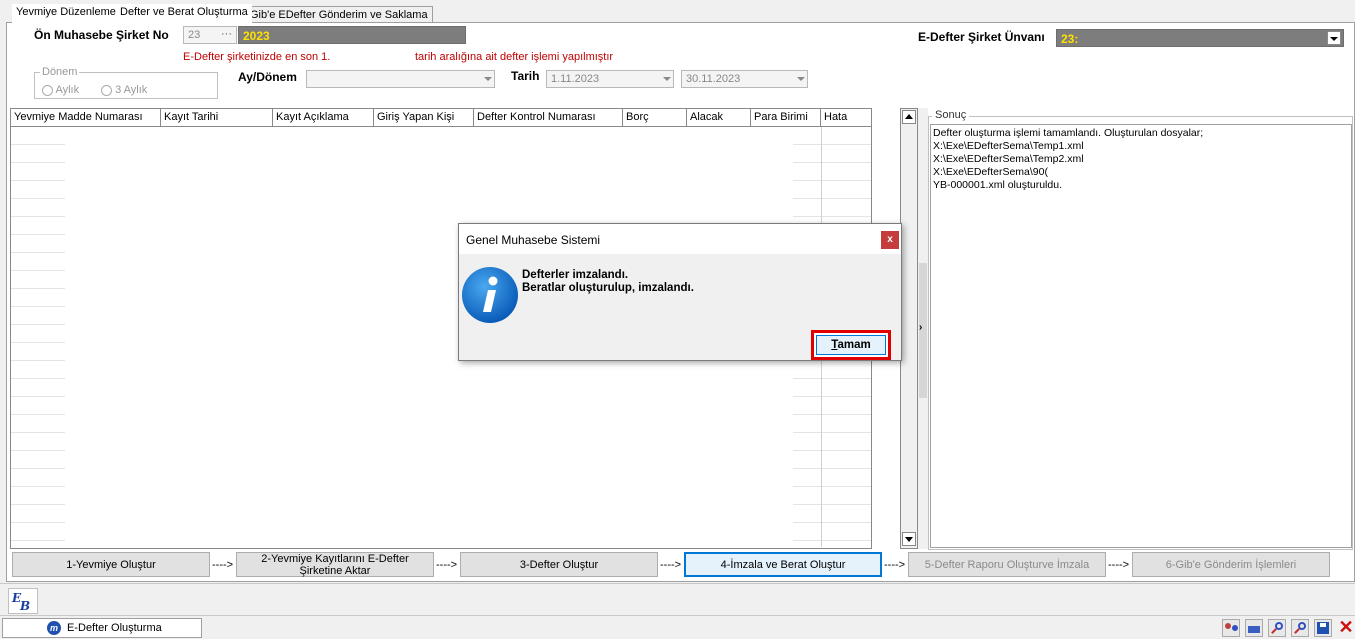  I want to click on month-label: Ay/Dönem, so click(267, 77).